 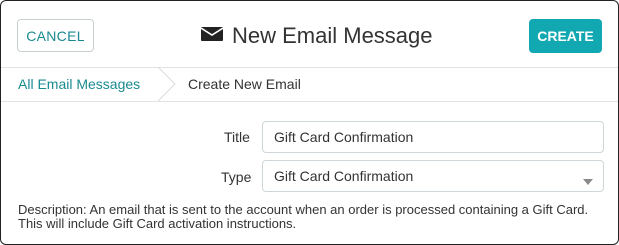 I want to click on title-wrap: New Email Message, so click(x=316, y=36).